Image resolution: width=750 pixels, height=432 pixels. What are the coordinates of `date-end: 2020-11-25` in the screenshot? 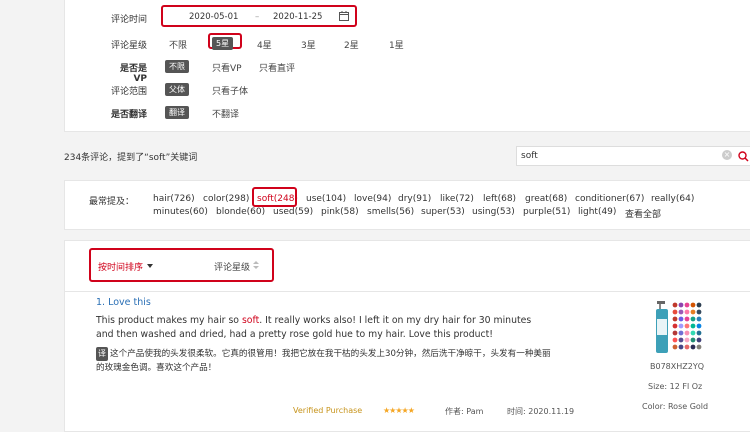 It's located at (297, 17).